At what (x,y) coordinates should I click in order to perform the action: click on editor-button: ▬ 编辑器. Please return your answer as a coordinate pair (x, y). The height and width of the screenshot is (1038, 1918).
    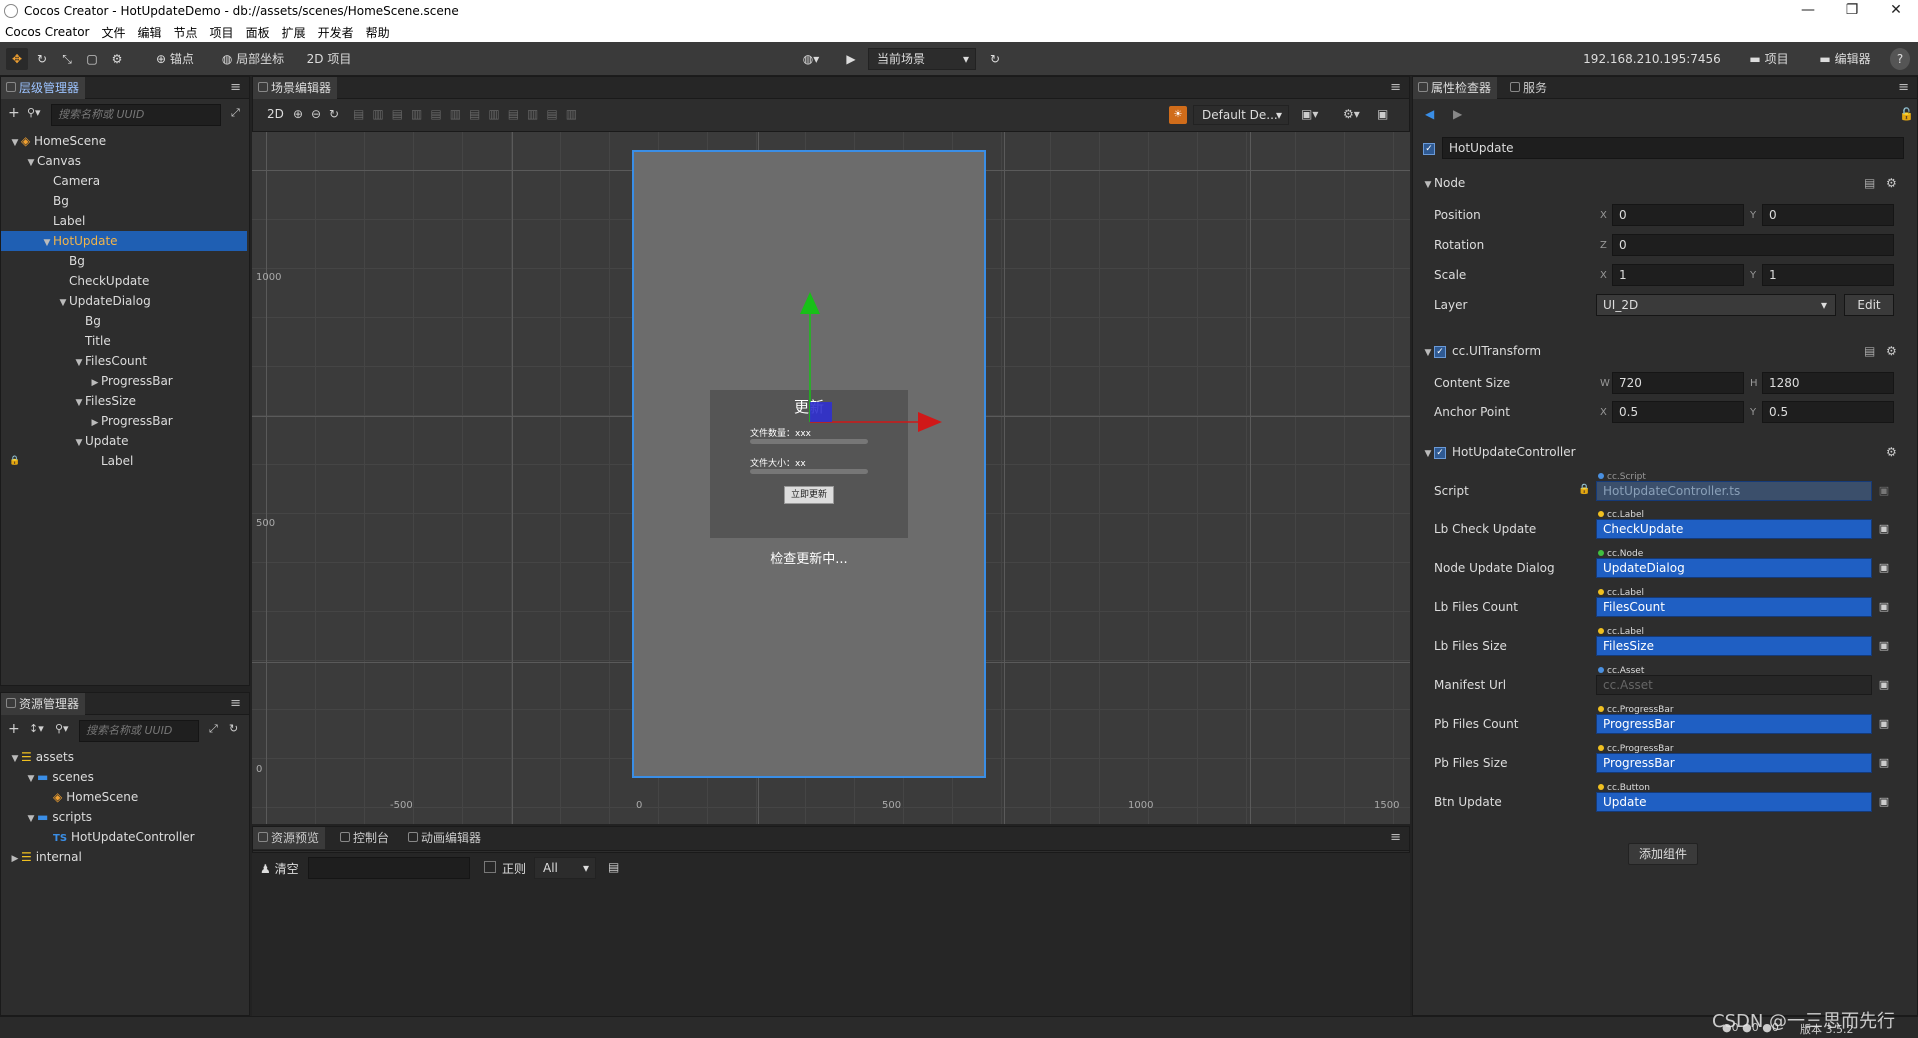
    Looking at the image, I should click on (1845, 59).